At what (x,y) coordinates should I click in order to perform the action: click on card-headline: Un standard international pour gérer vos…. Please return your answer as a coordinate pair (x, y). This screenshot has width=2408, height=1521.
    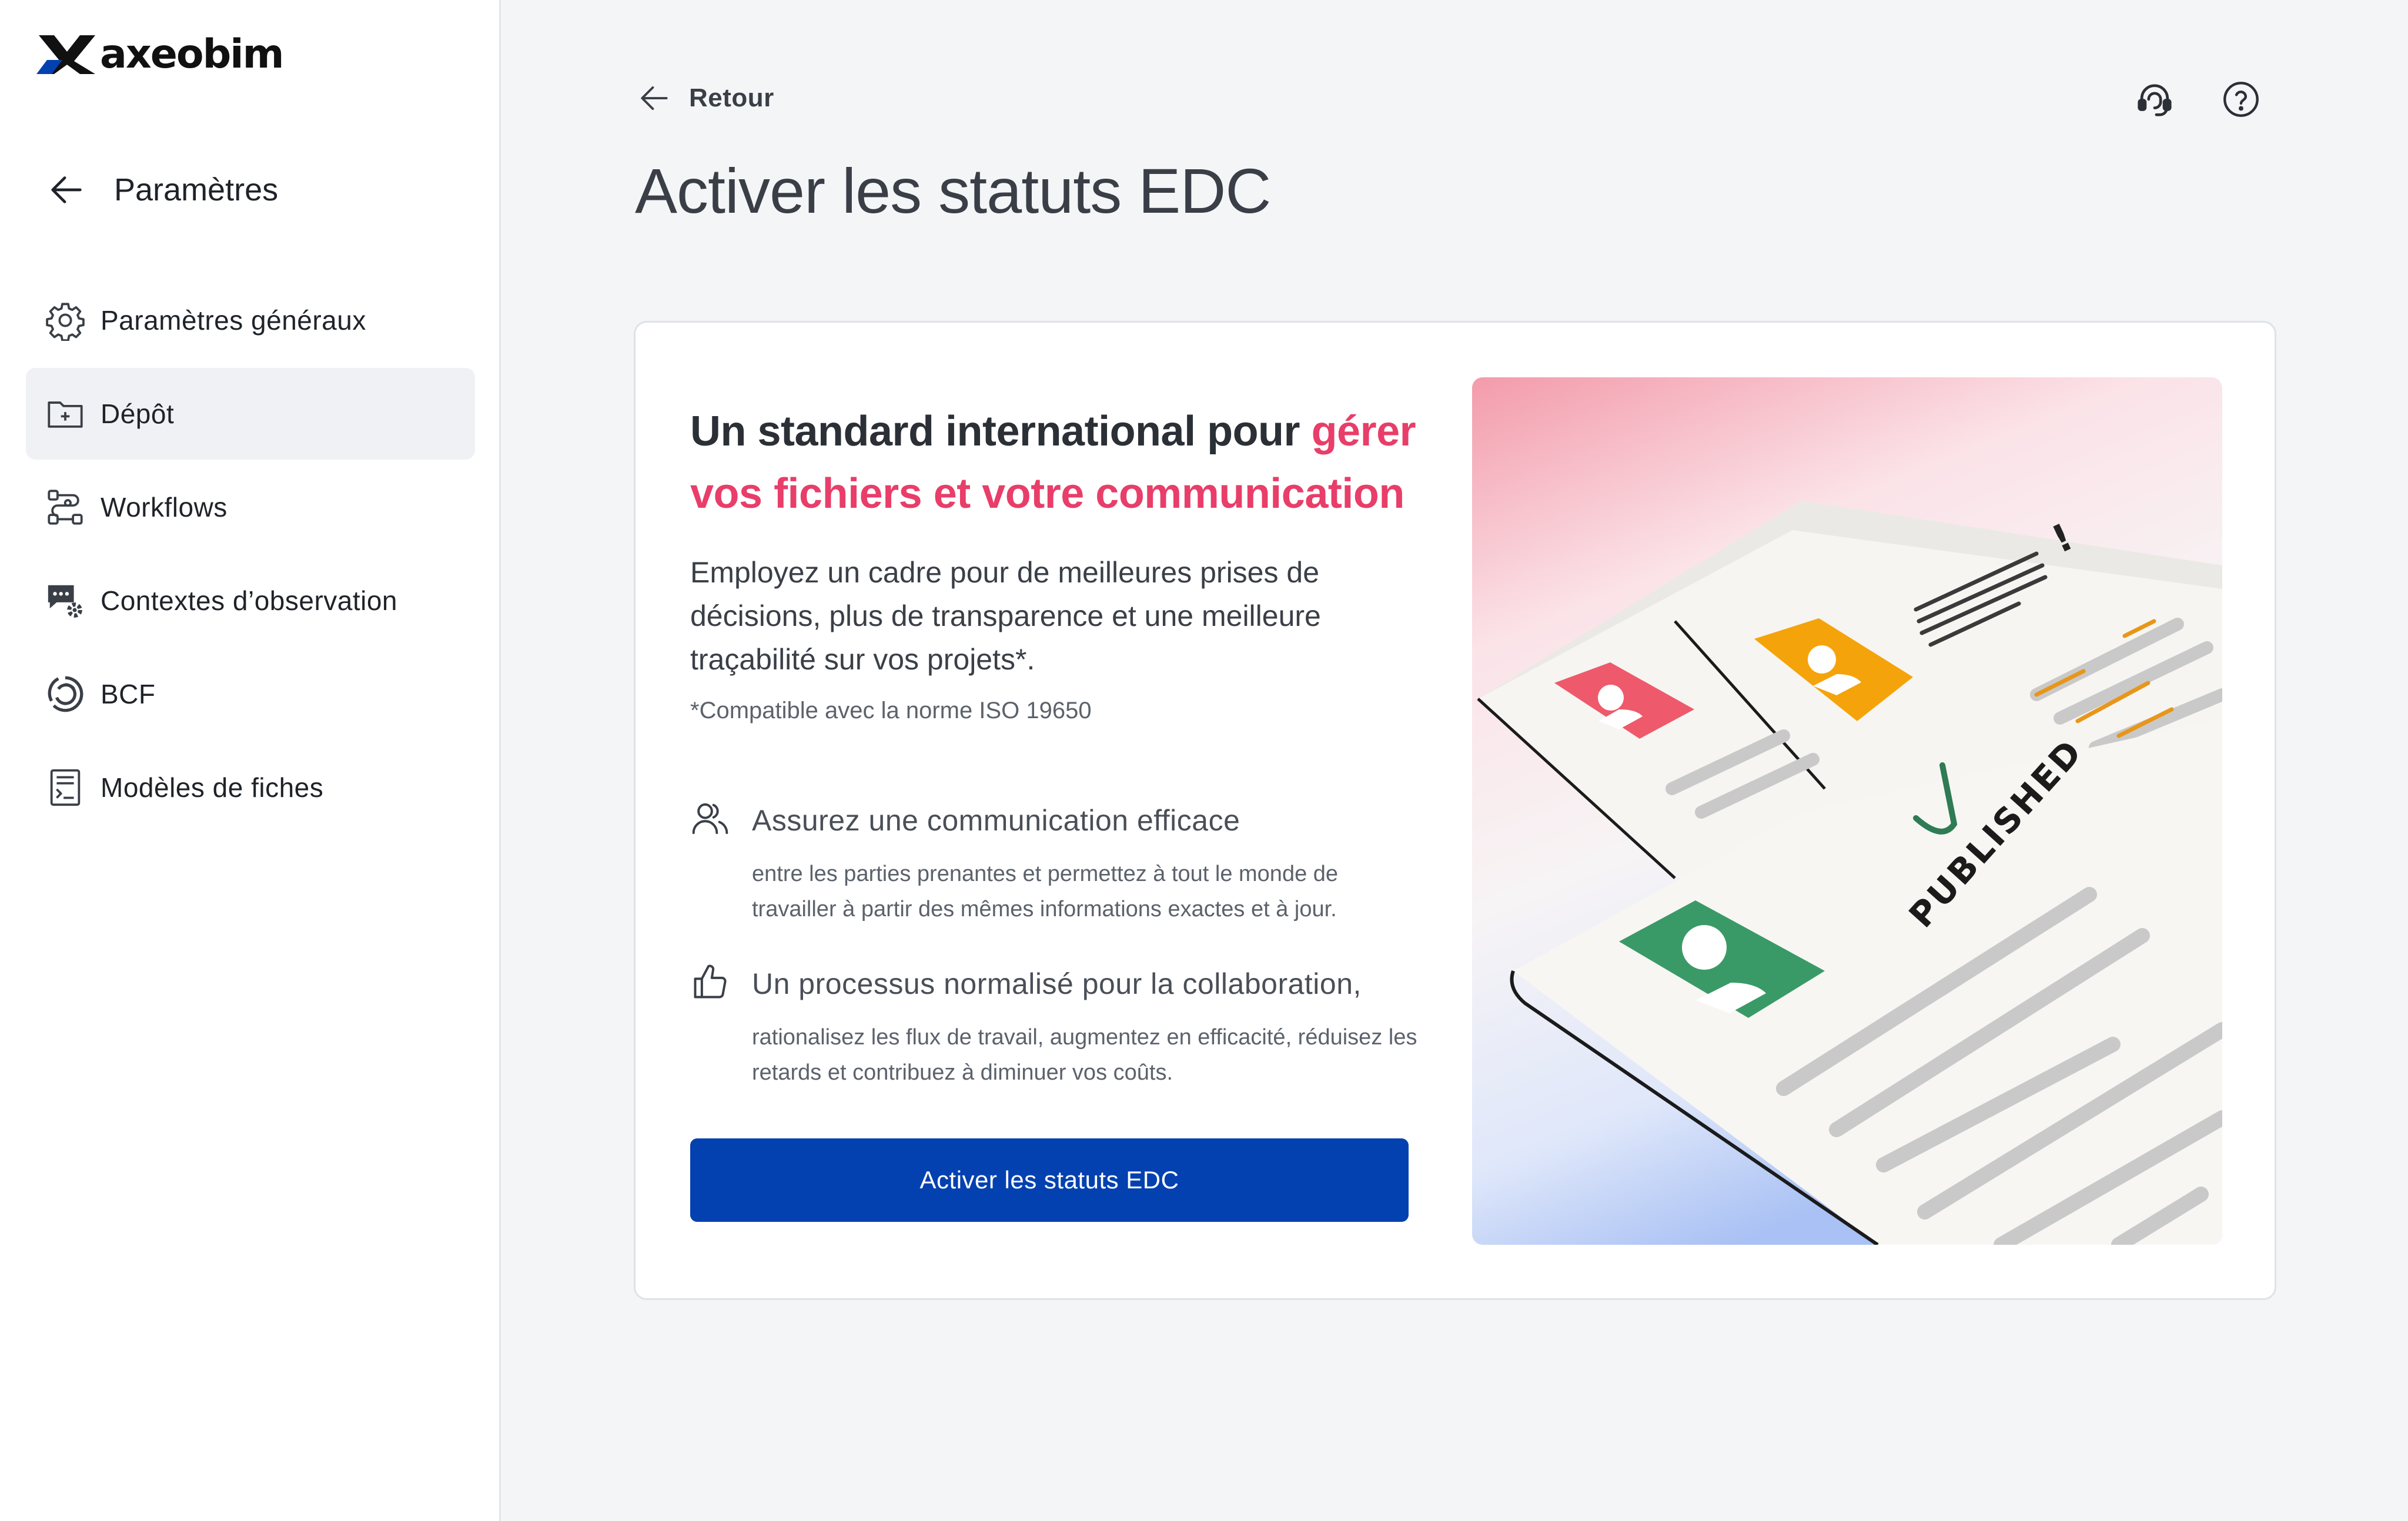
    Looking at the image, I should click on (1054, 463).